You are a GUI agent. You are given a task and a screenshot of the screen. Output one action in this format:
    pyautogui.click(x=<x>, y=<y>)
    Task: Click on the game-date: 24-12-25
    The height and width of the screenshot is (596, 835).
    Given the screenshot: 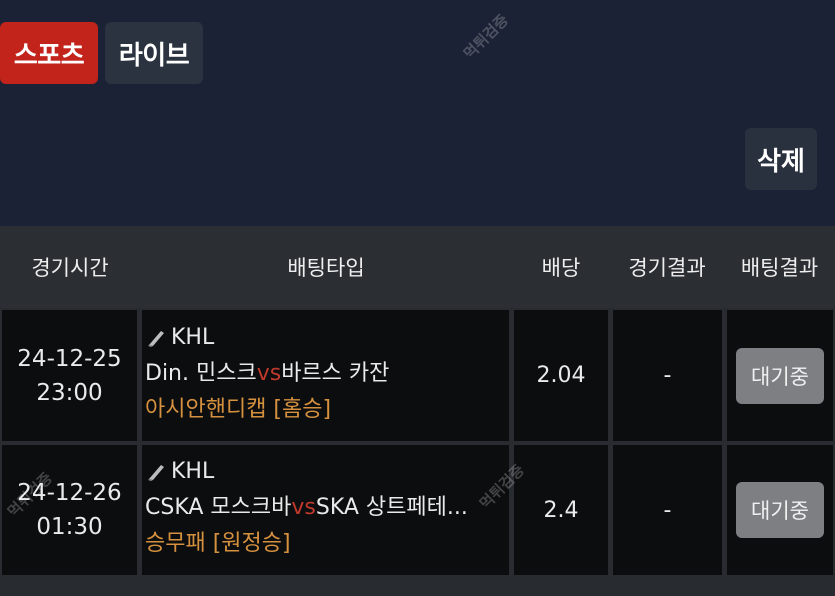 What is the action you would take?
    pyautogui.click(x=69, y=358)
    